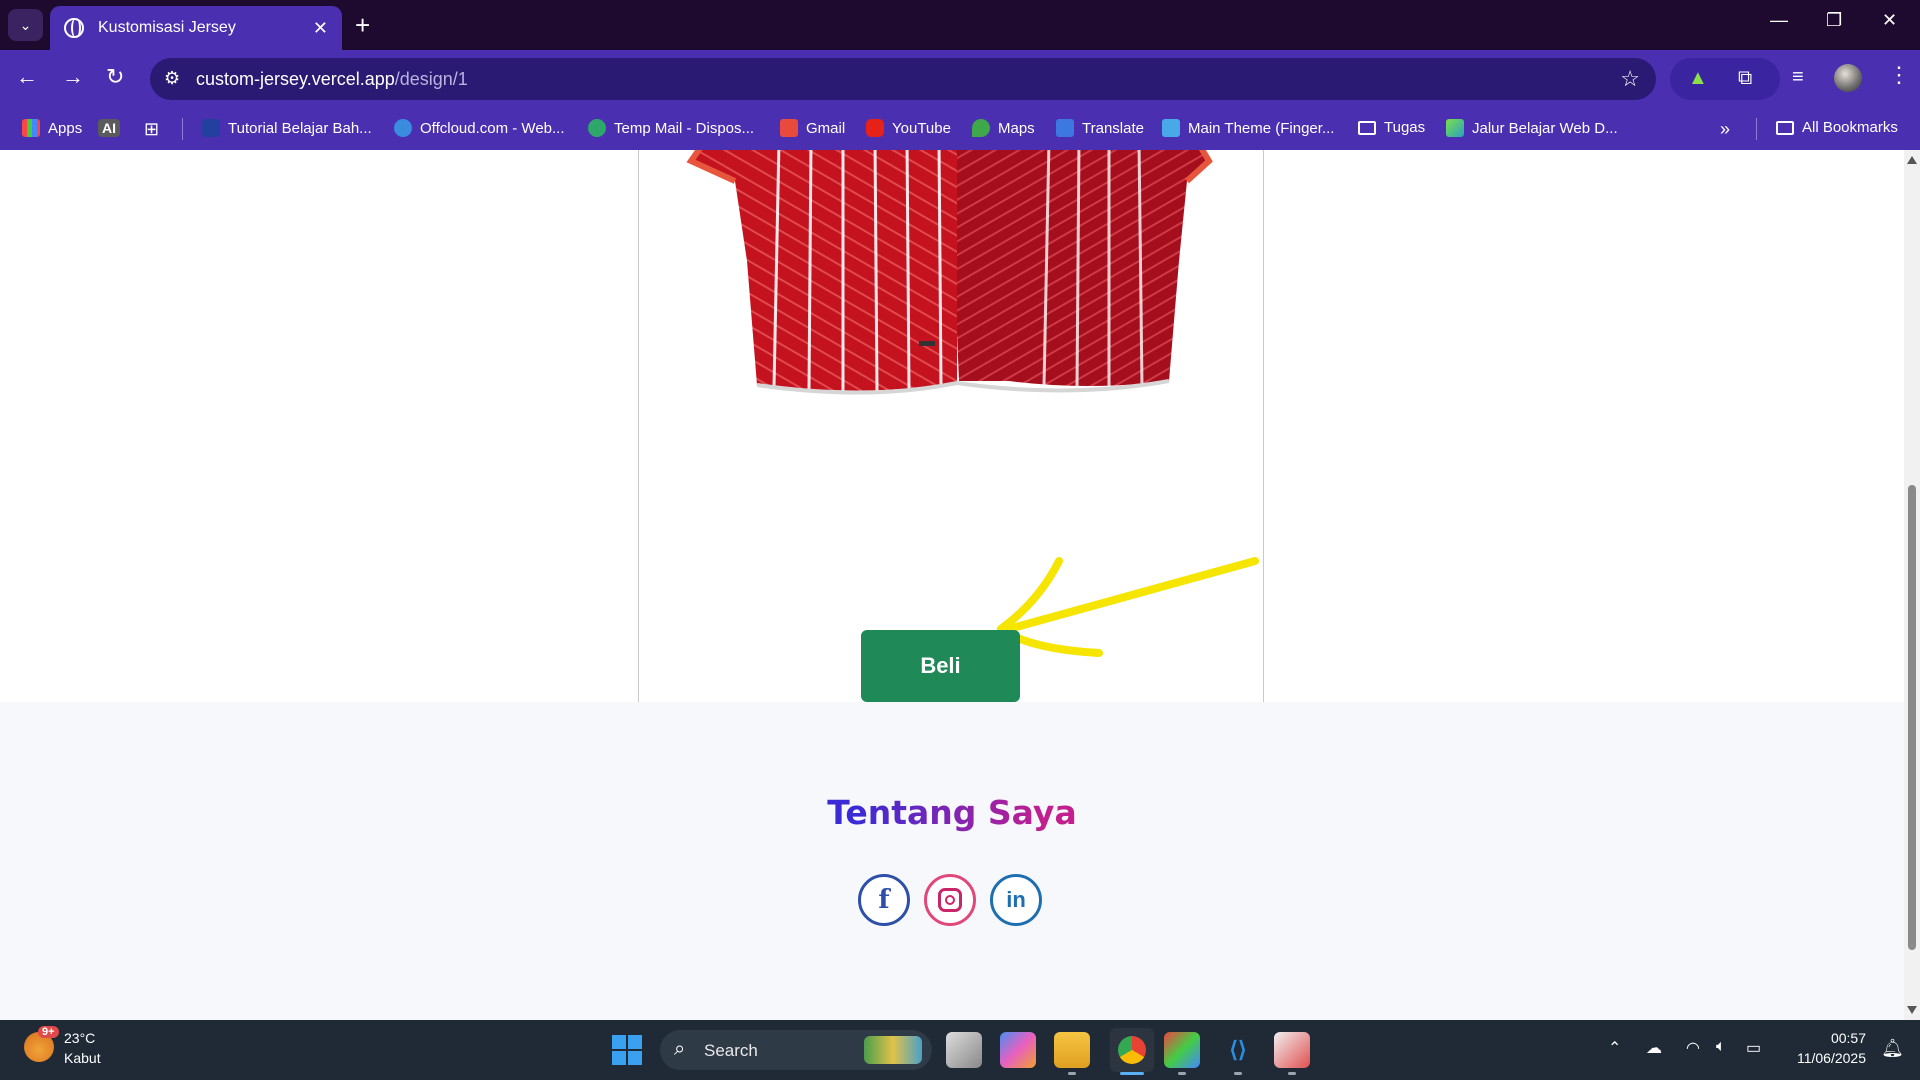 This screenshot has width=1920, height=1080. What do you see at coordinates (903, 79) in the screenshot?
I see `address-bar: ⚙ custom-jersey.vercel.app/design/1 ☆` at bounding box center [903, 79].